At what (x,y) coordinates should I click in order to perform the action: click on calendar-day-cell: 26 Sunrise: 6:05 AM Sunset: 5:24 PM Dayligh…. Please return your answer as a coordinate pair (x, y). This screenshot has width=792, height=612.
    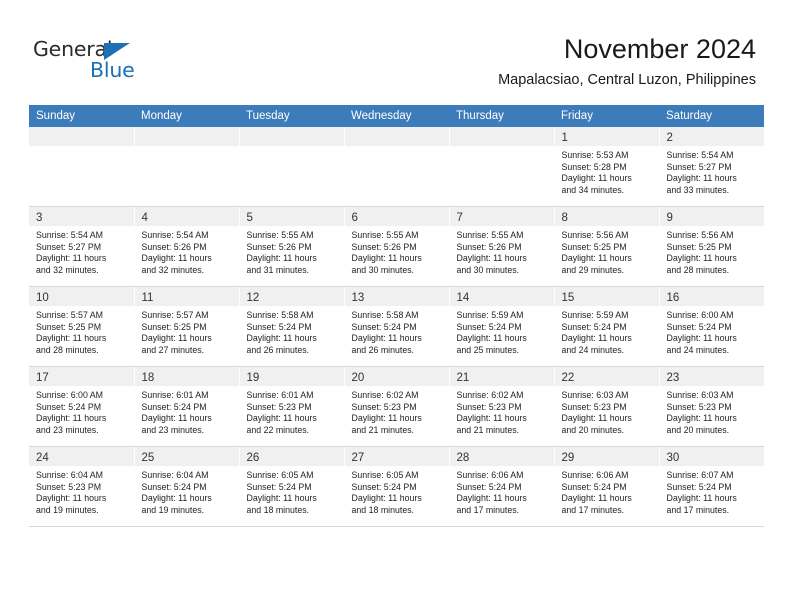
    Looking at the image, I should click on (292, 486).